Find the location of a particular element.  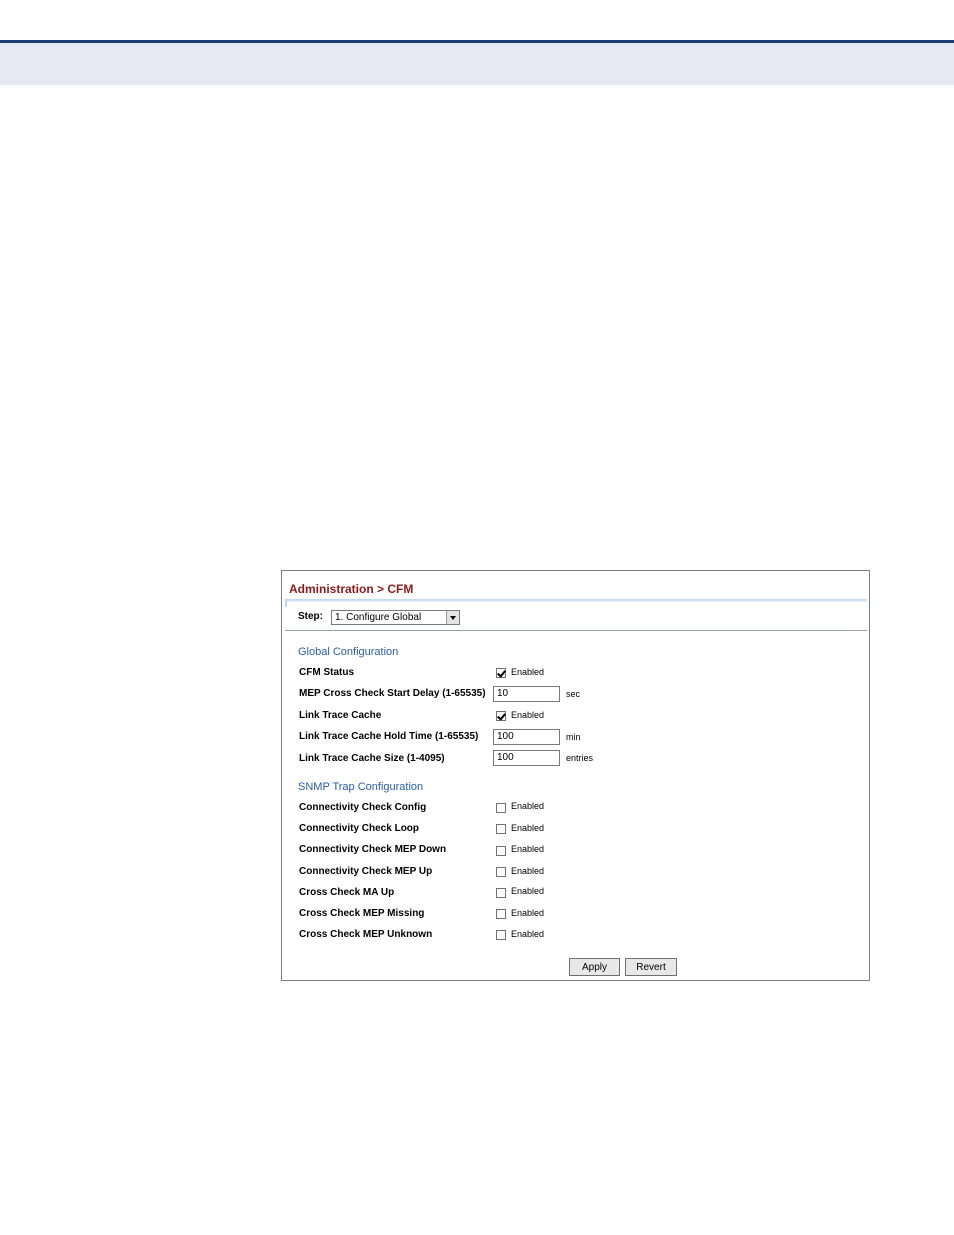

chevron-down-icon is located at coordinates (452, 617).